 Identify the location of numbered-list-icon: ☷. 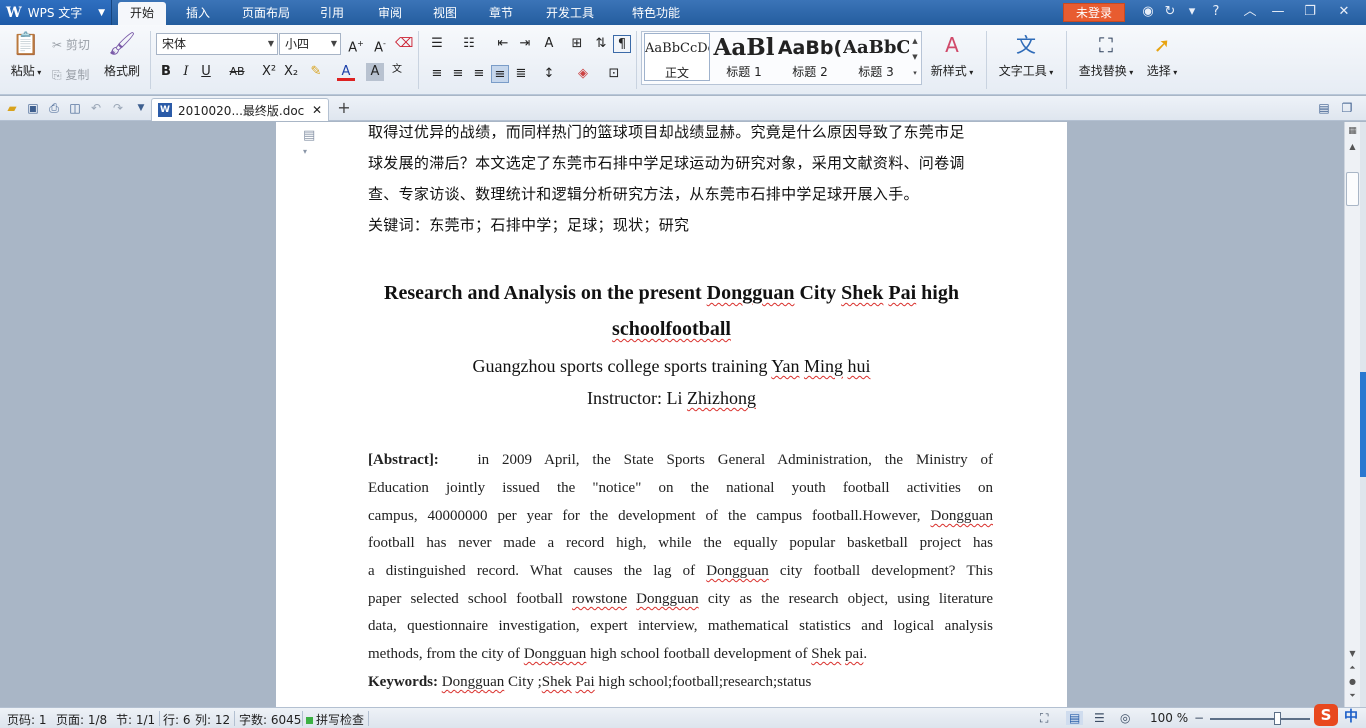
(469, 44).